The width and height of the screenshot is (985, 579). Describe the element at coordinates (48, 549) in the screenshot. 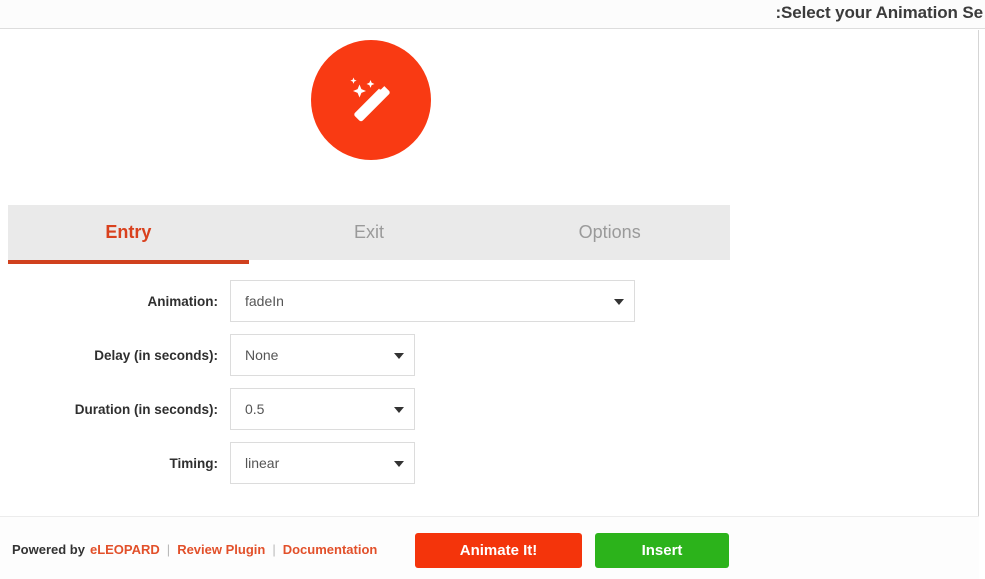

I see `powered-by-label: Powered by` at that location.